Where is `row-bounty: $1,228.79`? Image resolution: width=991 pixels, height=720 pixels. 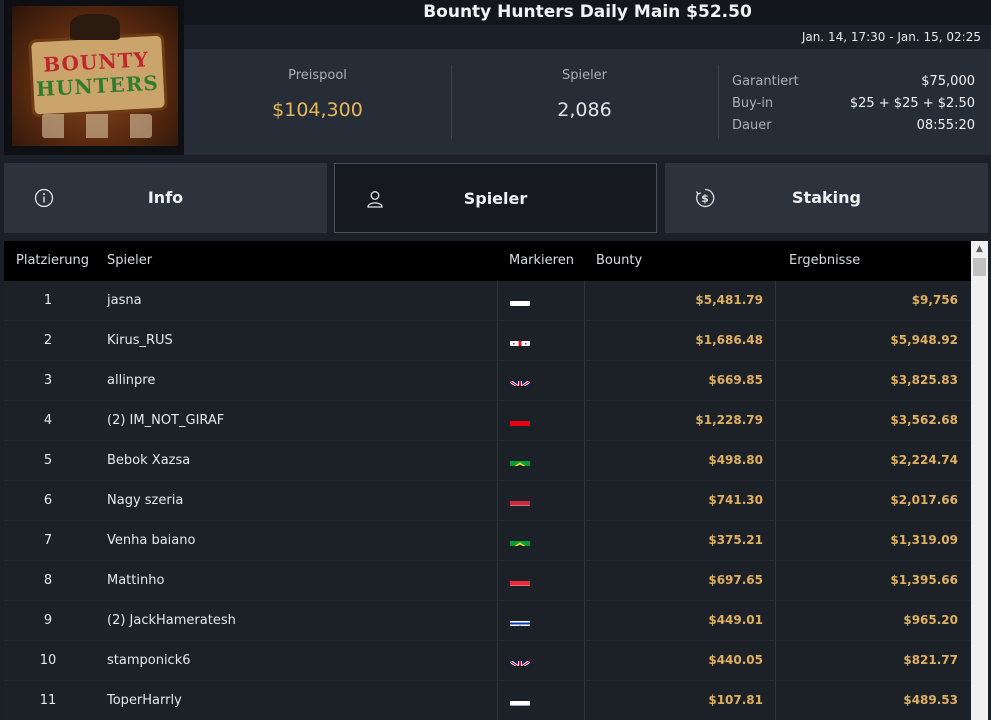 row-bounty: $1,228.79 is located at coordinates (680, 420).